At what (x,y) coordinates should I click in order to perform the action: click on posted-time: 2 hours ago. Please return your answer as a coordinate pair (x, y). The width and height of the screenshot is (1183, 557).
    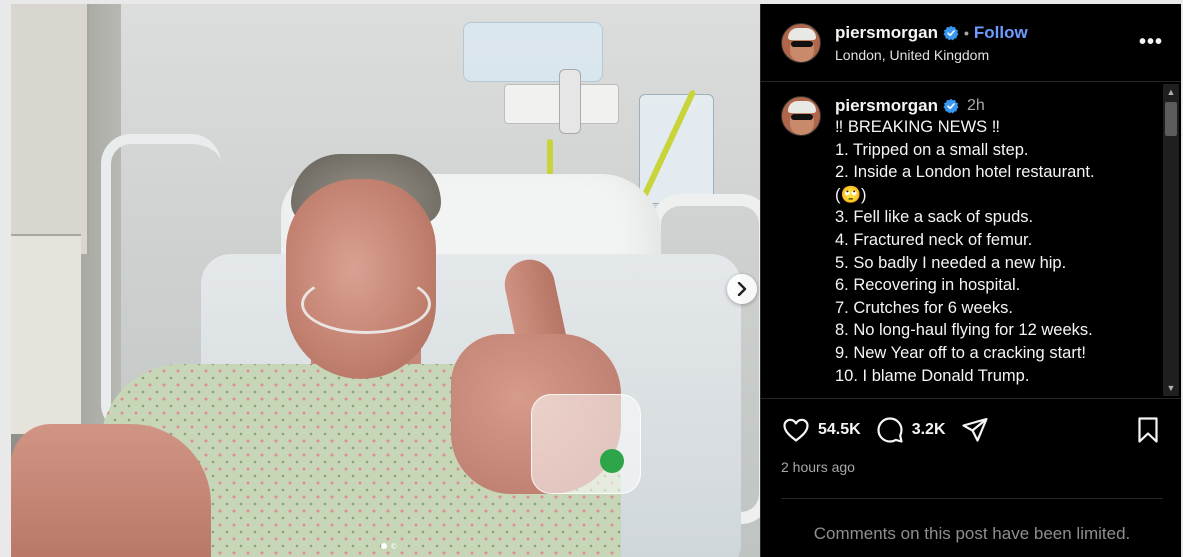
    Looking at the image, I should click on (972, 467).